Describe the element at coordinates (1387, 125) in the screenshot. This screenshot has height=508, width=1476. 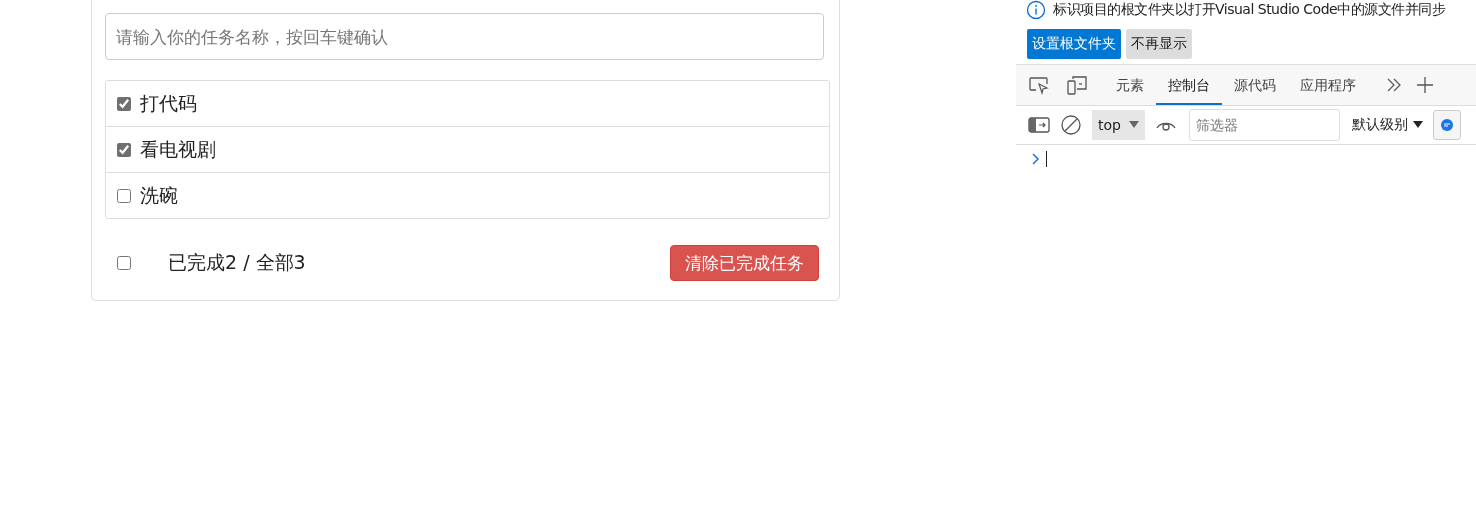
I see `log-levels-dropdown: 默认级别` at that location.